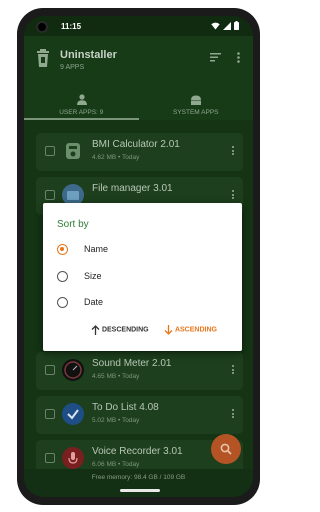  I want to click on android-icon, so click(195, 100).